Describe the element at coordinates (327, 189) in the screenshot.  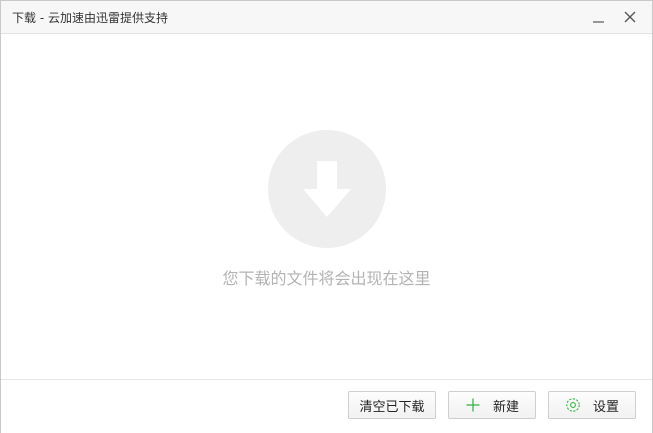
I see `download-arrow-icon` at that location.